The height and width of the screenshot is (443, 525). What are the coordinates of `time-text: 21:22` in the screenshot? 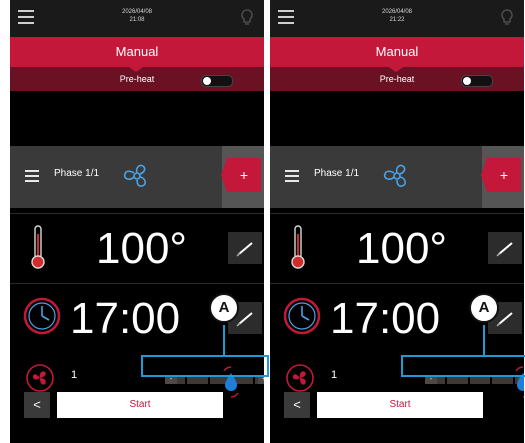 It's located at (397, 20).